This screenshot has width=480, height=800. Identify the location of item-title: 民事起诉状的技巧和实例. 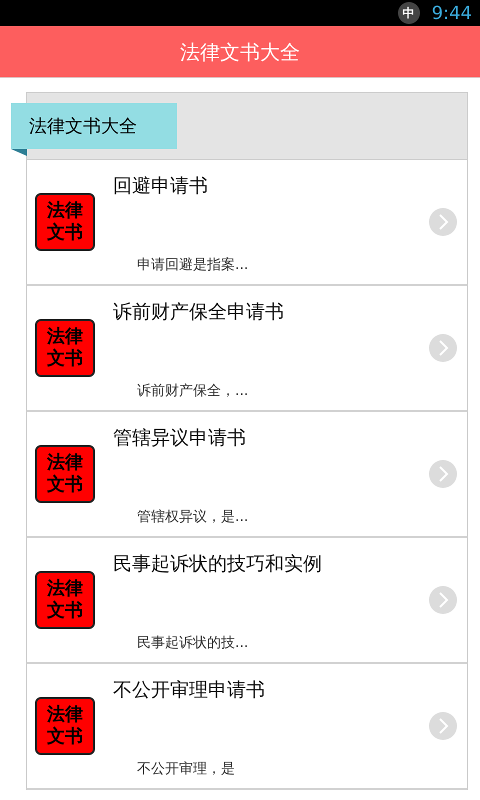
(218, 564).